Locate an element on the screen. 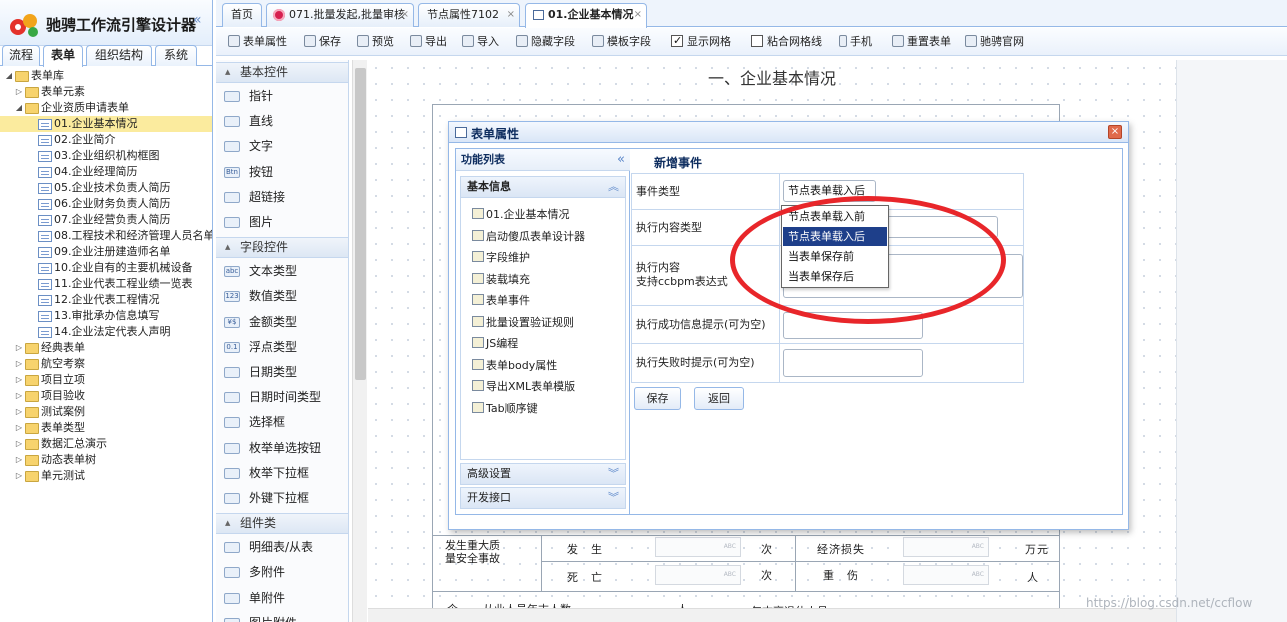  tree-folder: ▷ 航空考察 is located at coordinates (106, 364).